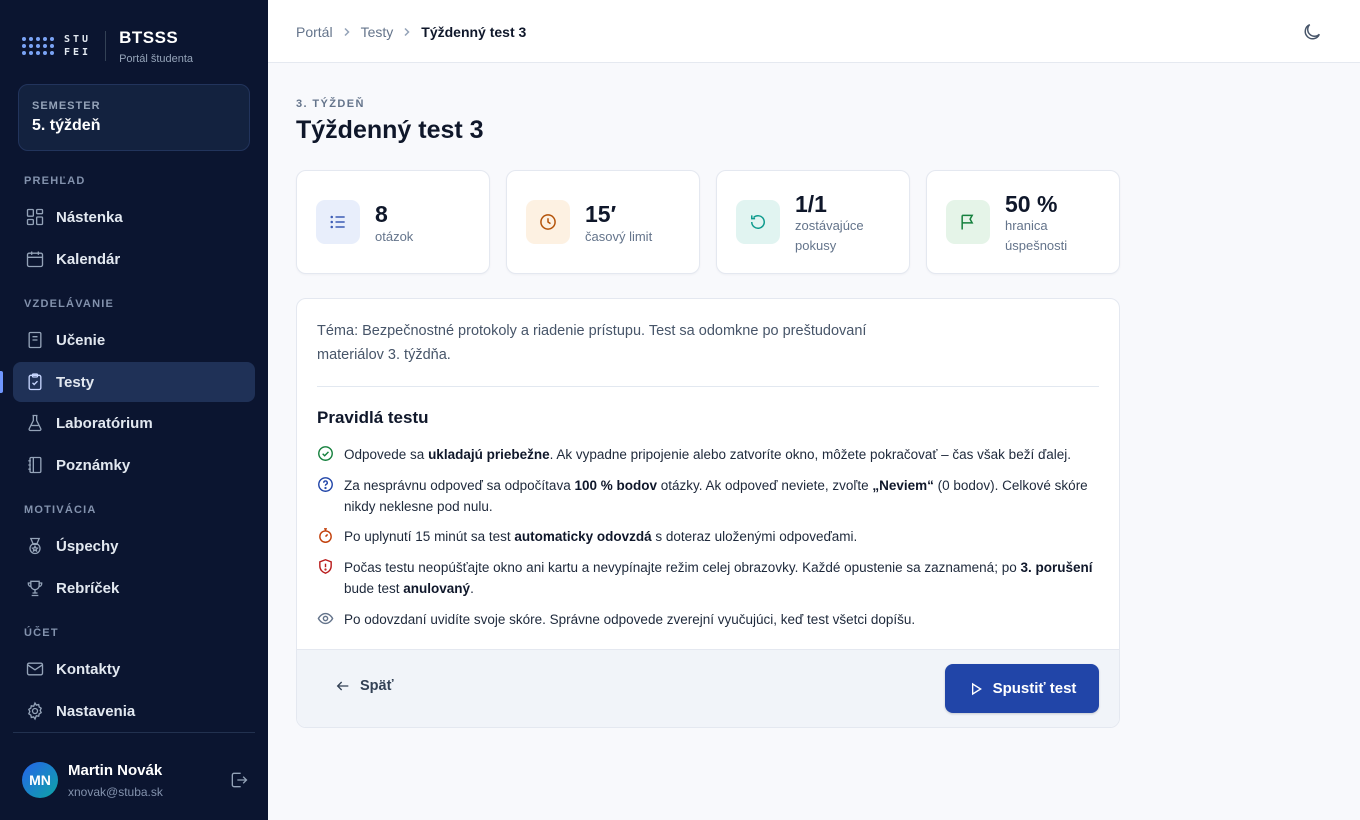 Image resolution: width=1360 pixels, height=820 pixels. I want to click on breadcrumb-tests: Testy, so click(377, 32).